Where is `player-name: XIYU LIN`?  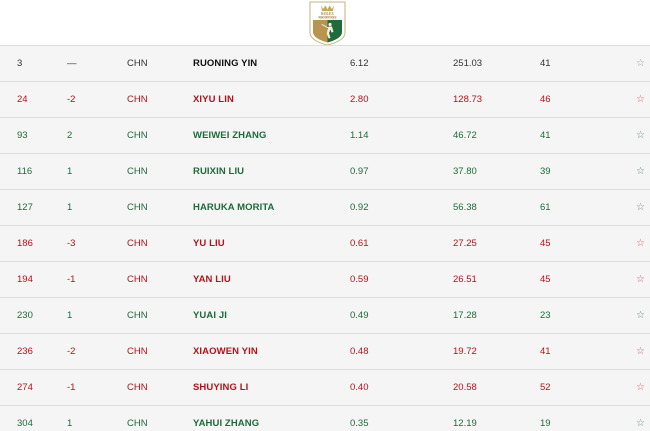
player-name: XIYU LIN is located at coordinates (213, 99).